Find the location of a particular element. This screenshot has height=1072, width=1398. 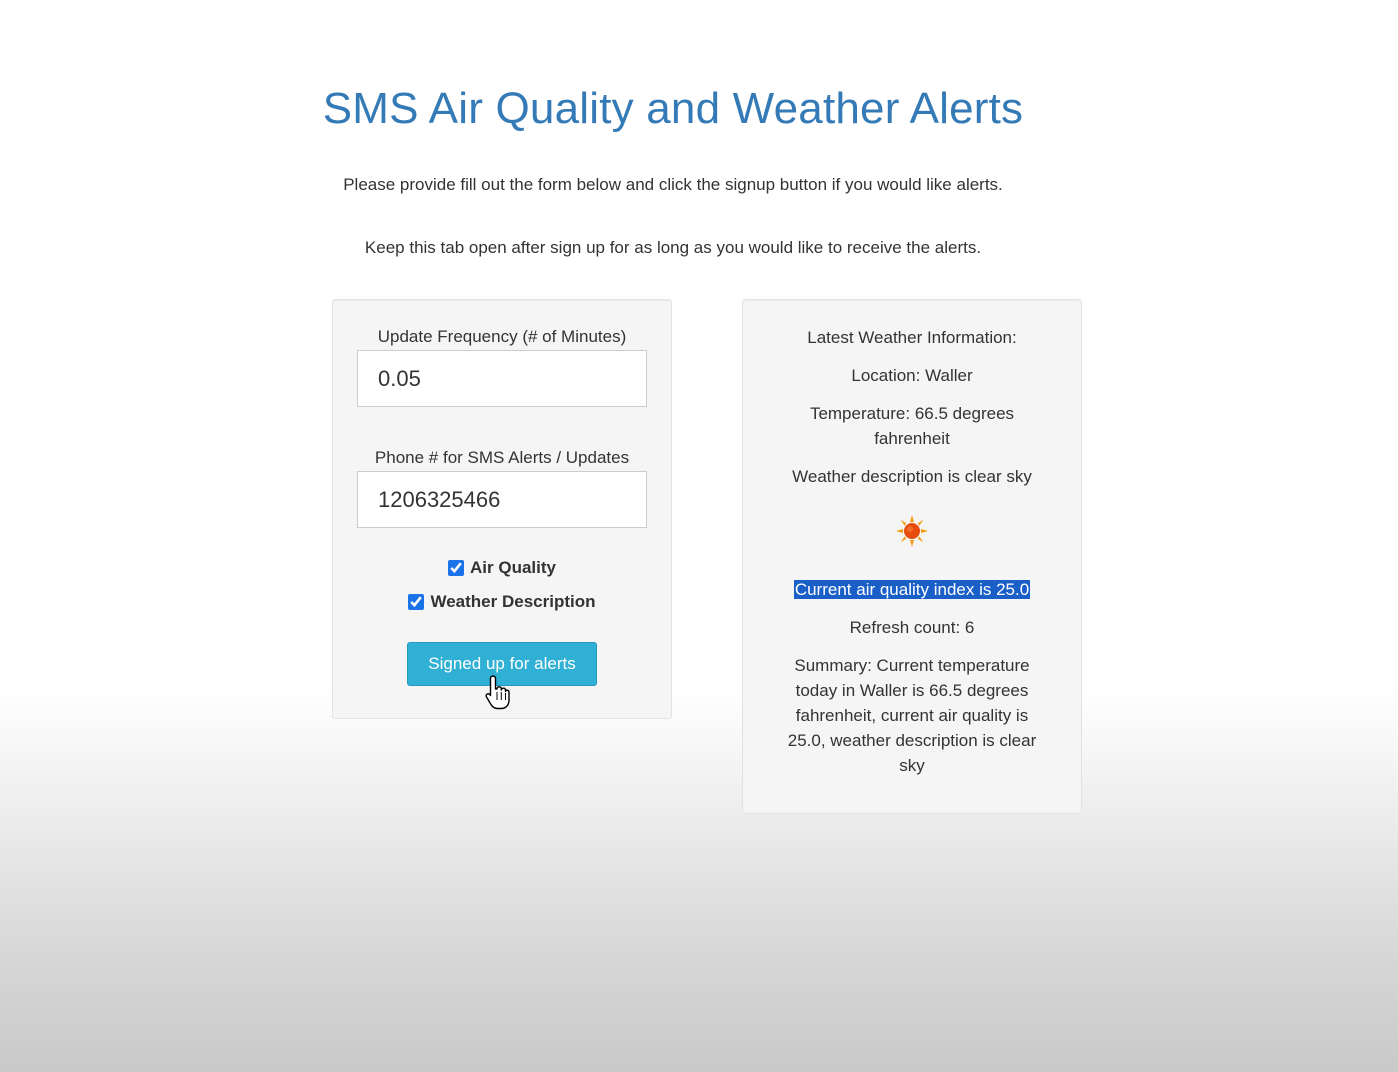

air-quality-checkbox is located at coordinates (456, 568).